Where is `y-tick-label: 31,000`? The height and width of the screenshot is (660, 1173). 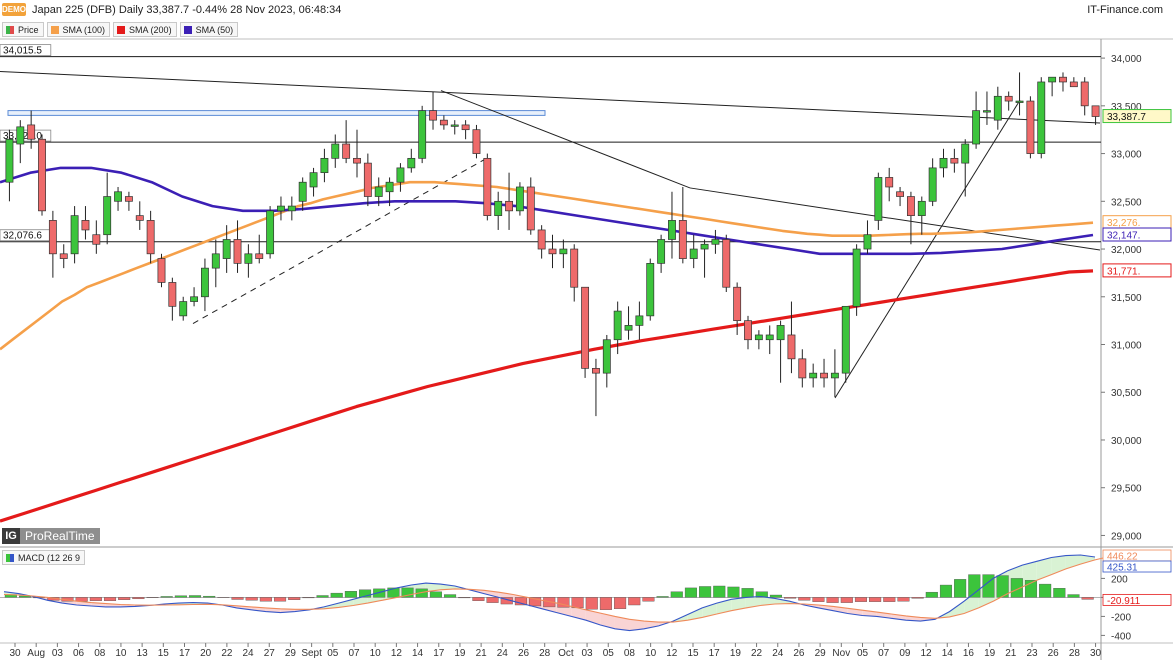 y-tick-label: 31,000 is located at coordinates (1126, 346).